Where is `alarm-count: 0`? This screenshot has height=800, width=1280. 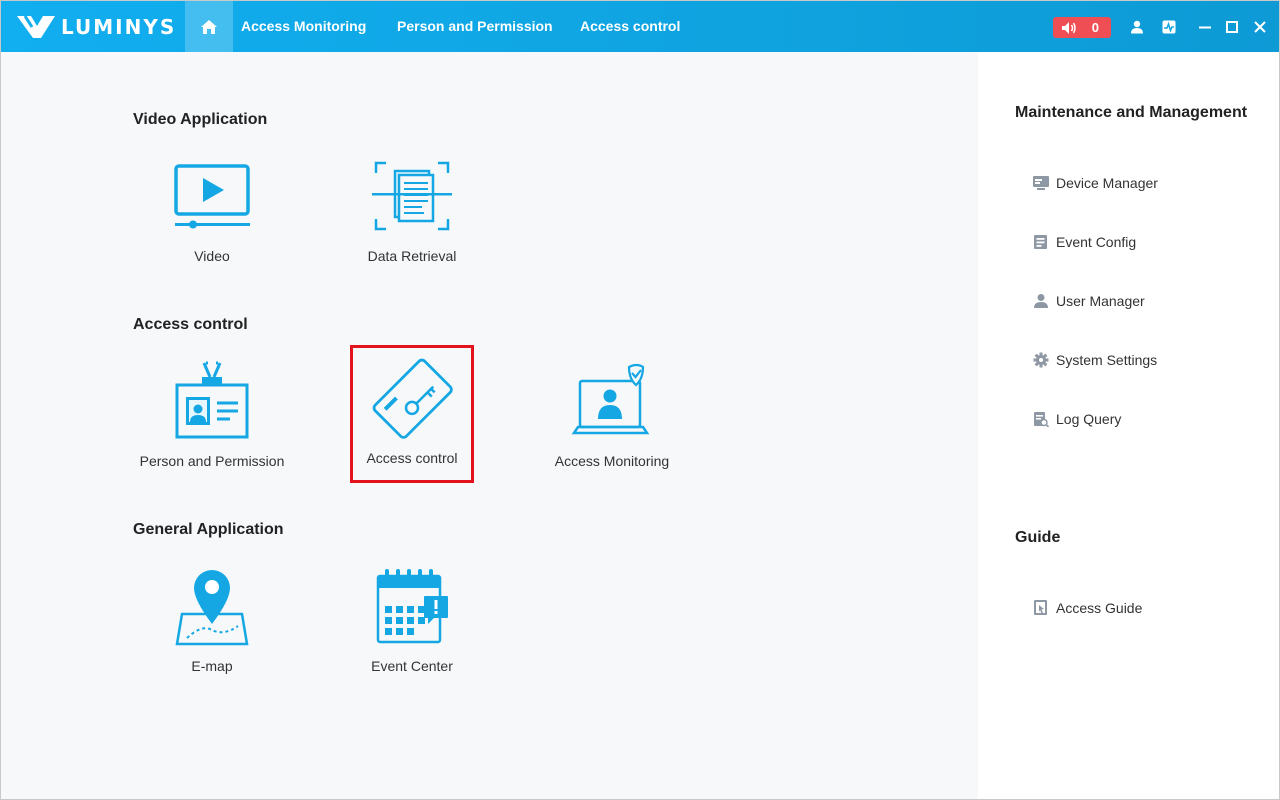
alarm-count: 0 is located at coordinates (1095, 27).